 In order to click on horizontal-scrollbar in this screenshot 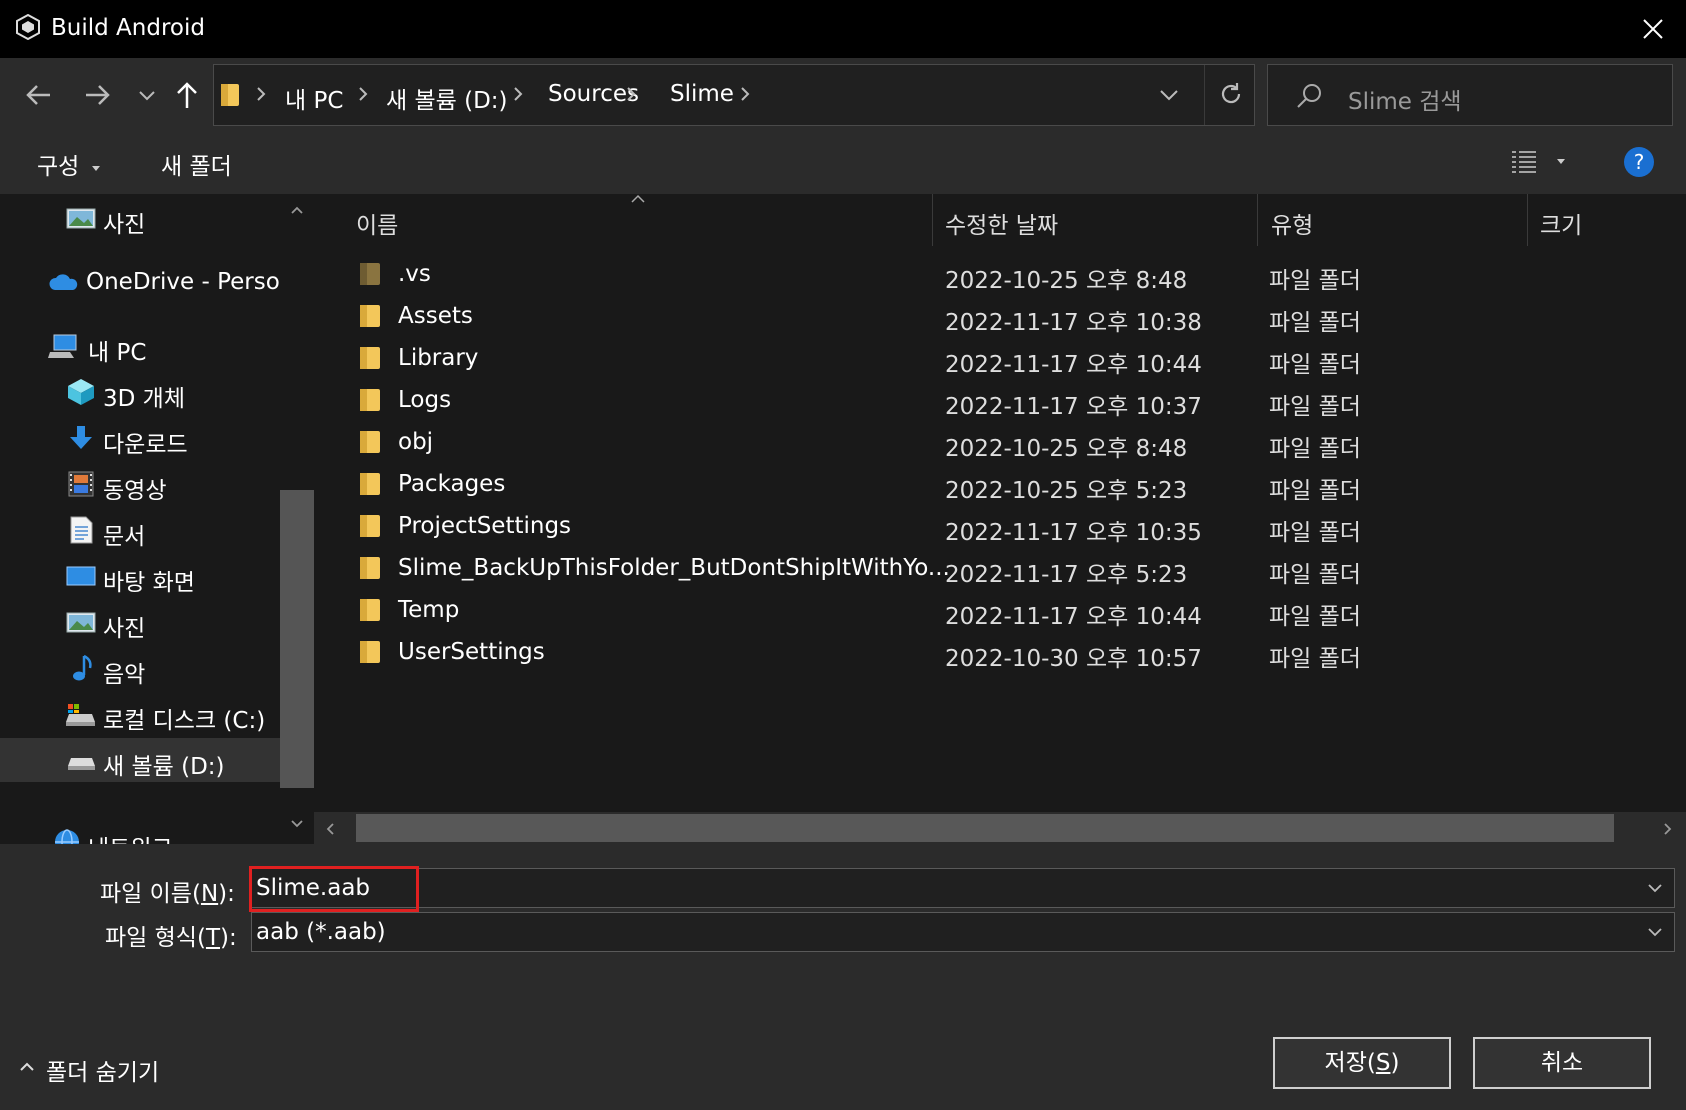, I will do `click(1000, 828)`.